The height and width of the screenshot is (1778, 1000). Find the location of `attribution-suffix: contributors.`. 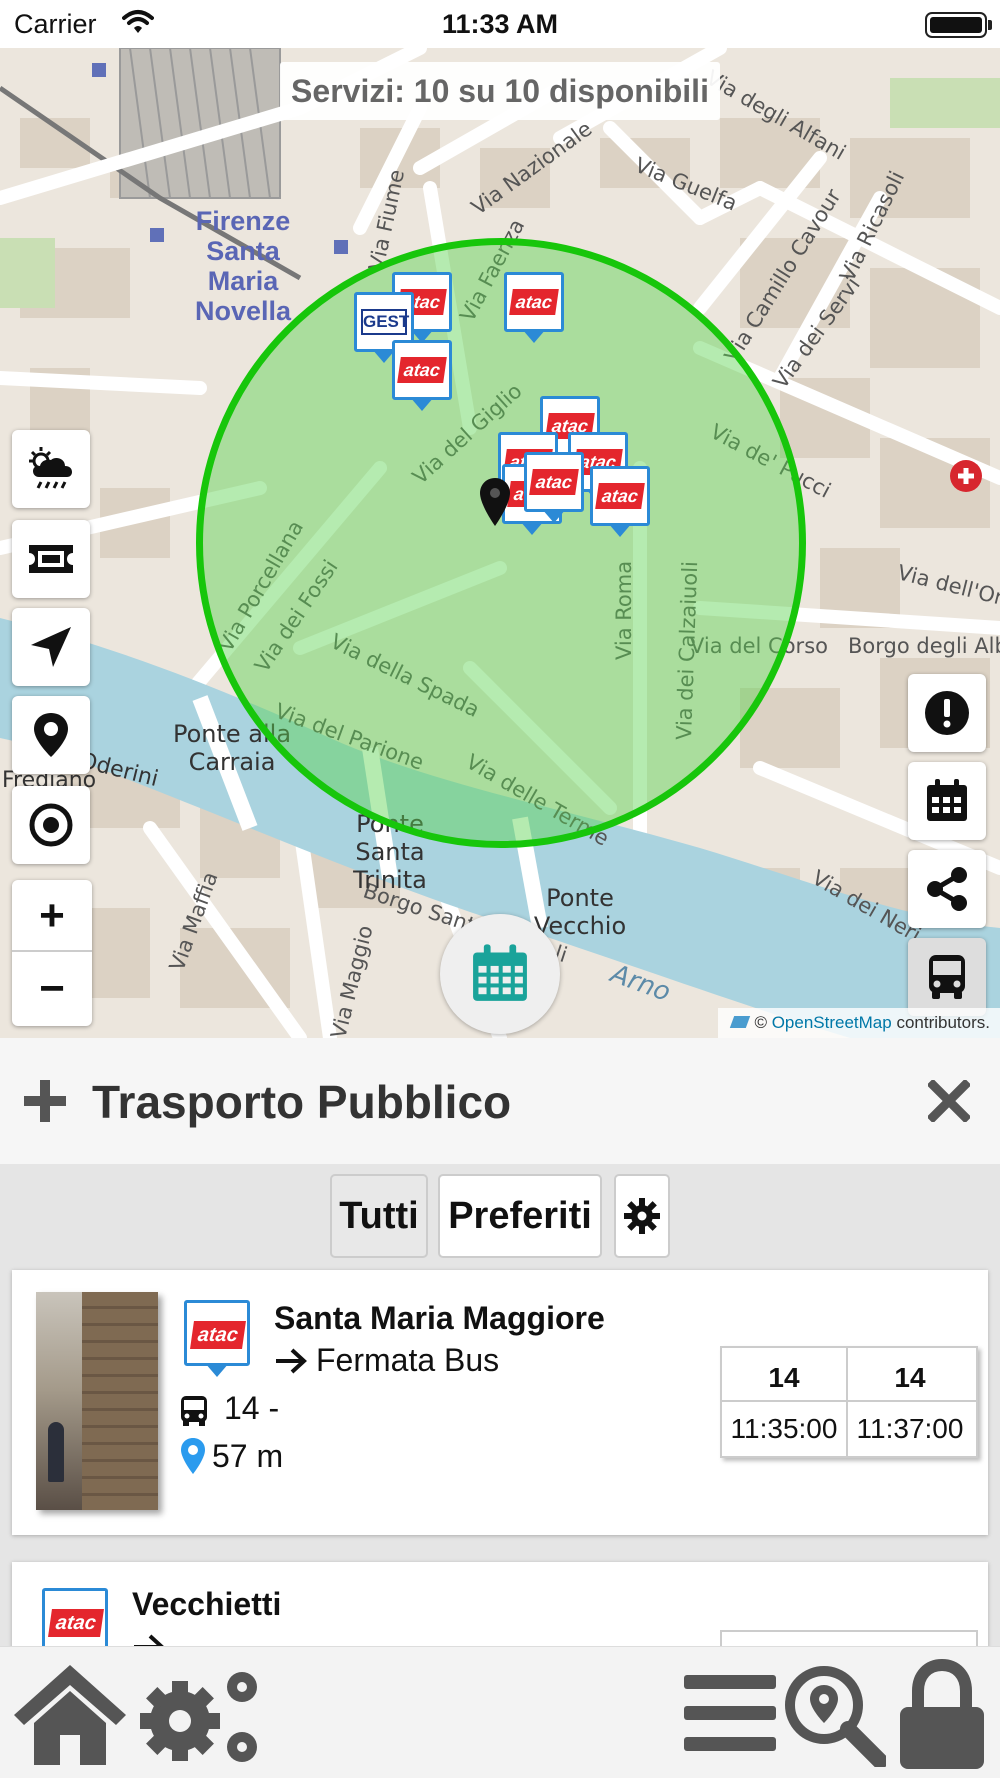

attribution-suffix: contributors. is located at coordinates (943, 1022).